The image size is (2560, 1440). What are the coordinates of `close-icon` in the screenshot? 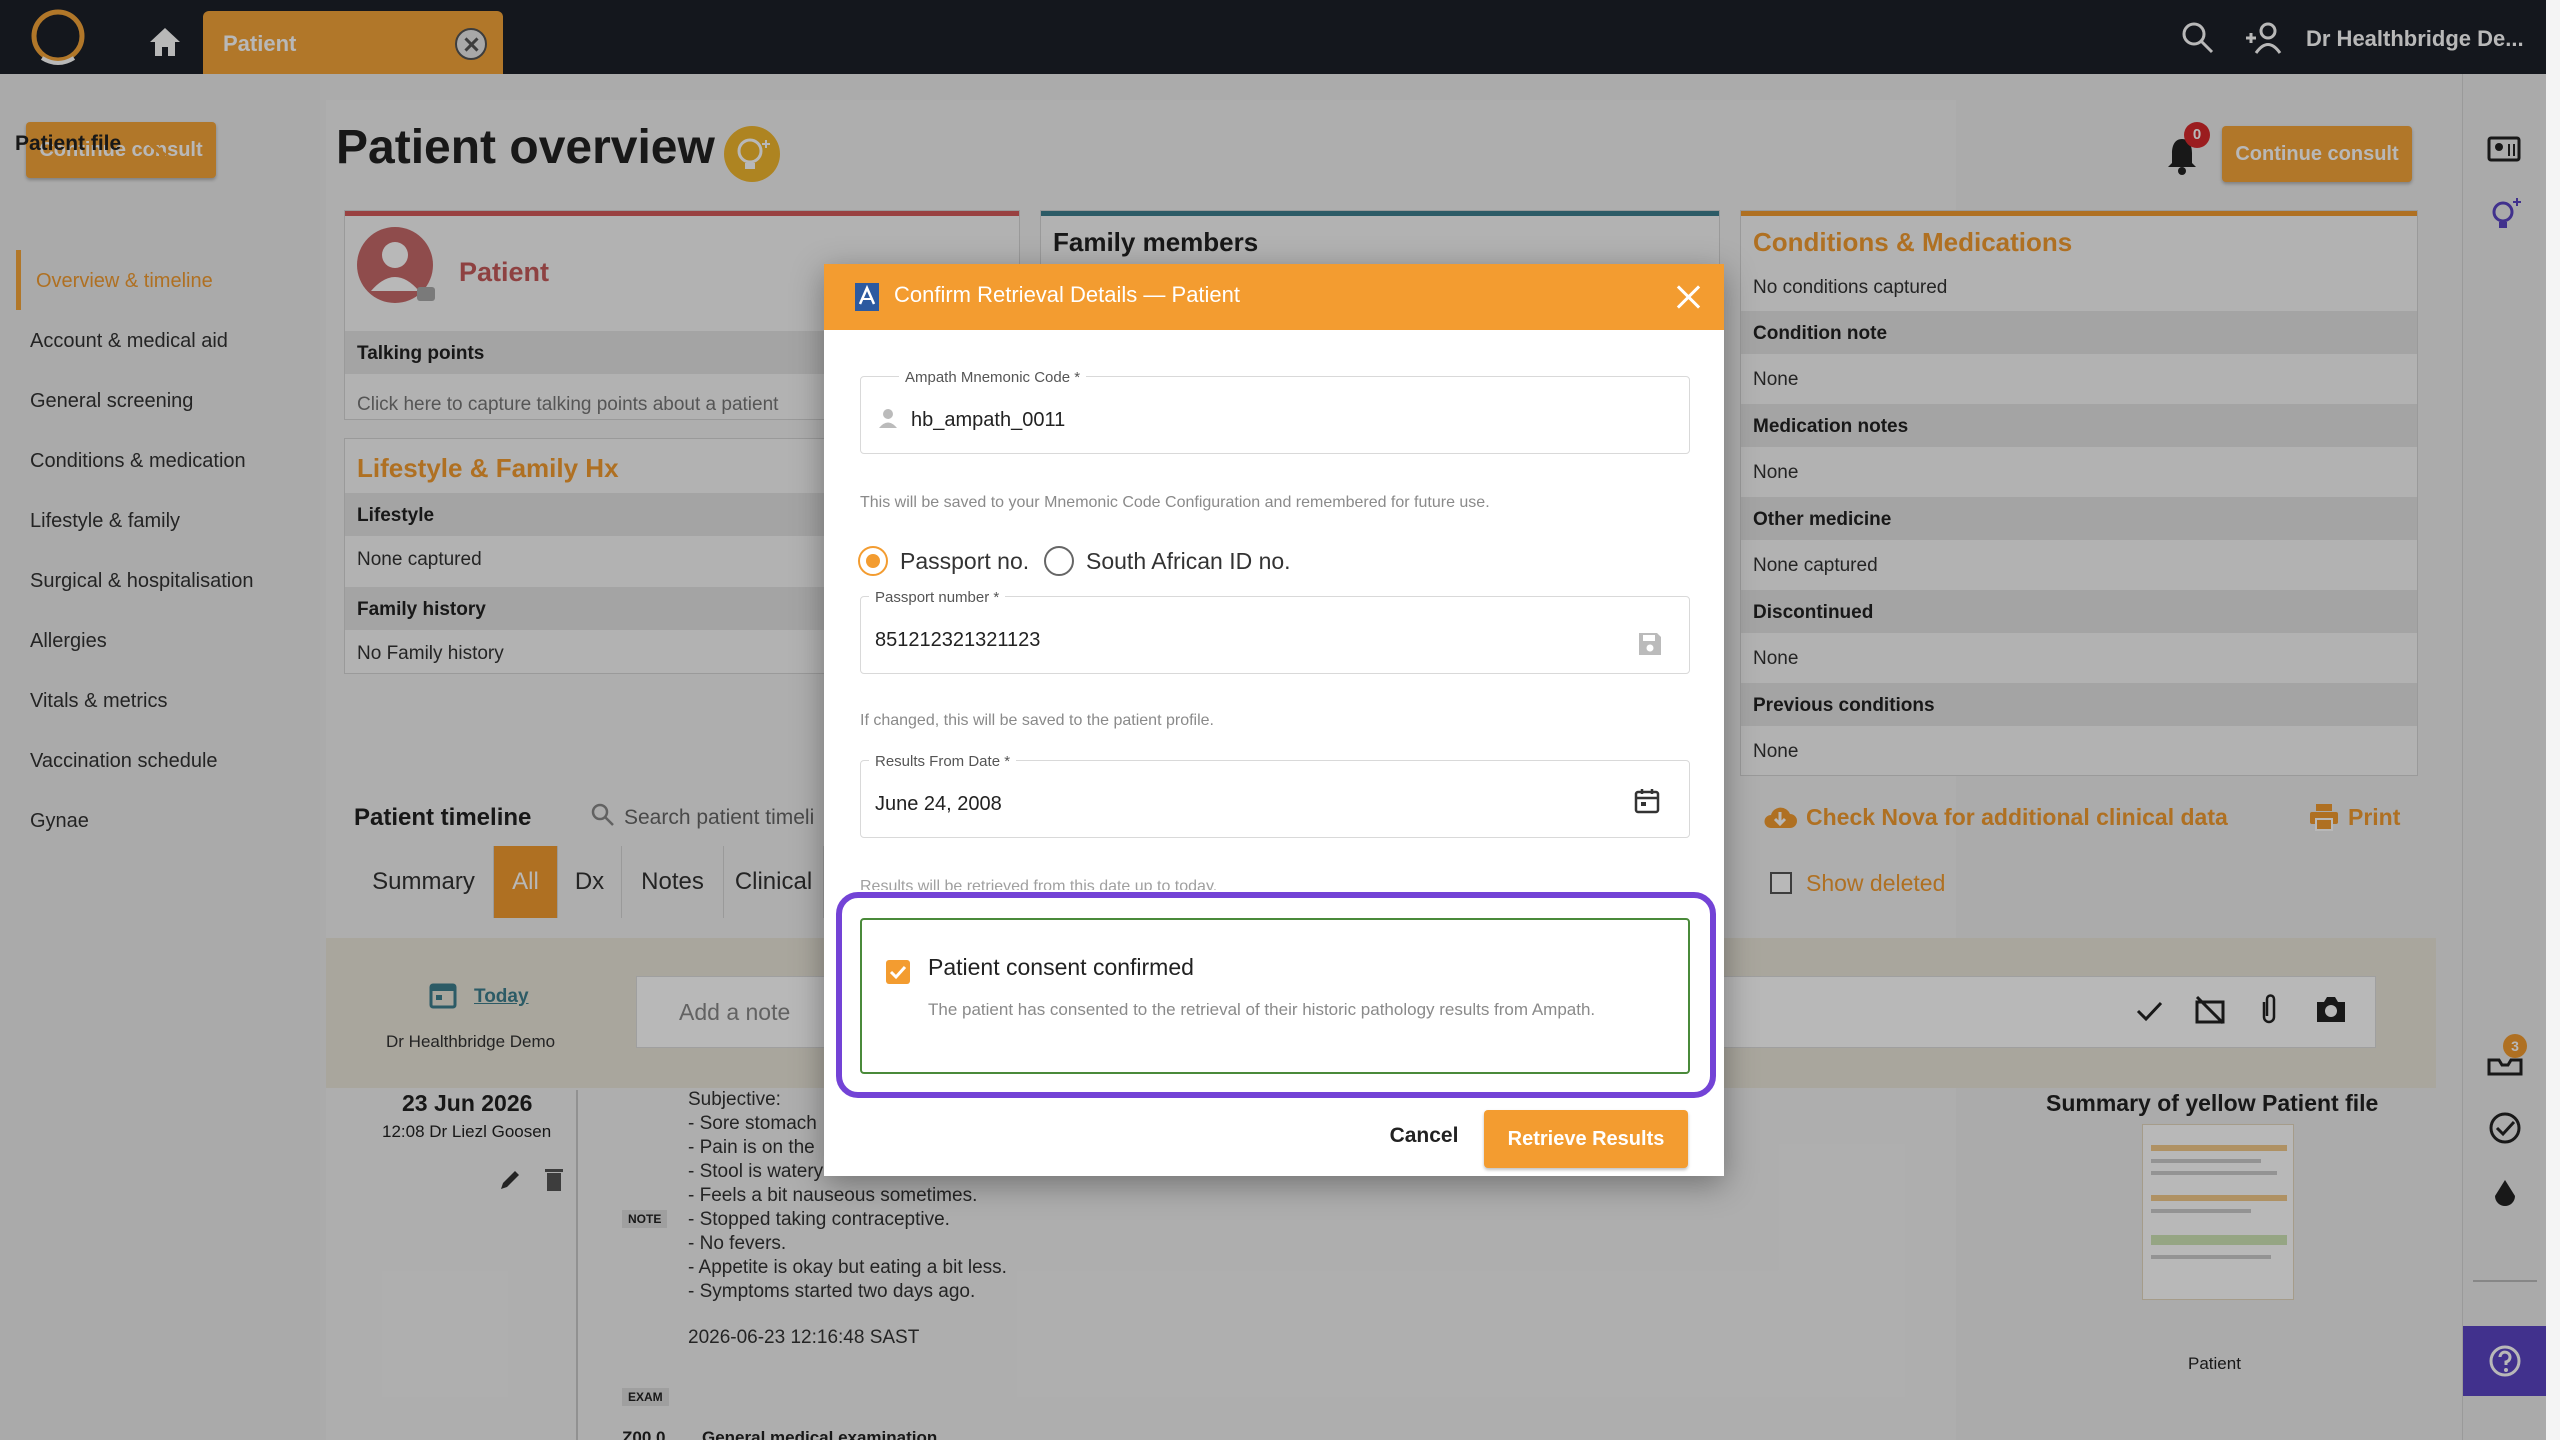 It's located at (1689, 297).